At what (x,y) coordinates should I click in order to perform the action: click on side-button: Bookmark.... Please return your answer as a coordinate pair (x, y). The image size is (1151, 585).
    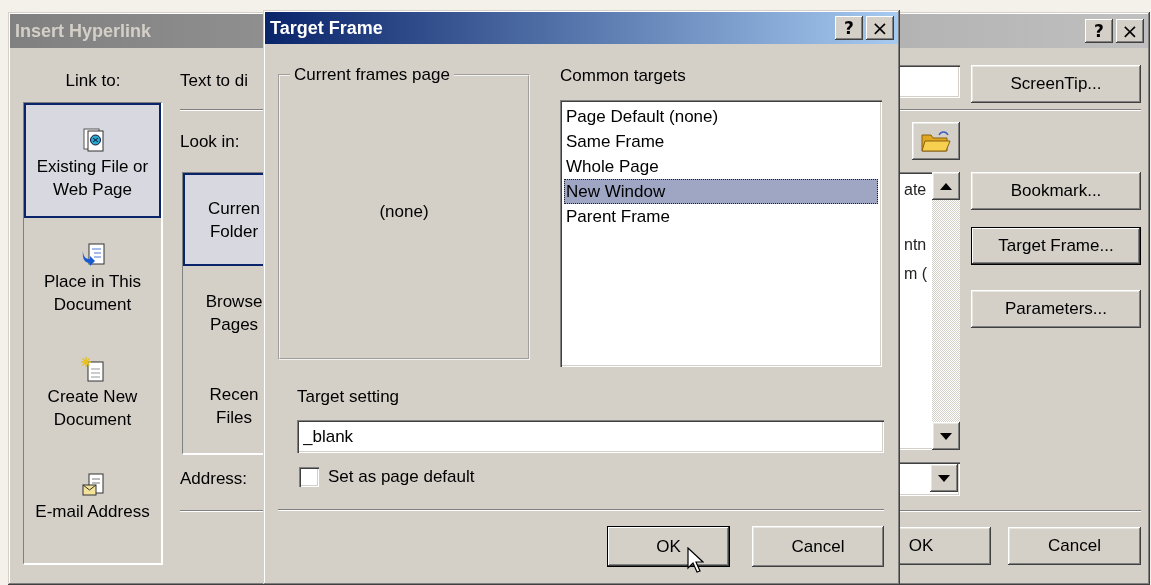
    Looking at the image, I should click on (1056, 191).